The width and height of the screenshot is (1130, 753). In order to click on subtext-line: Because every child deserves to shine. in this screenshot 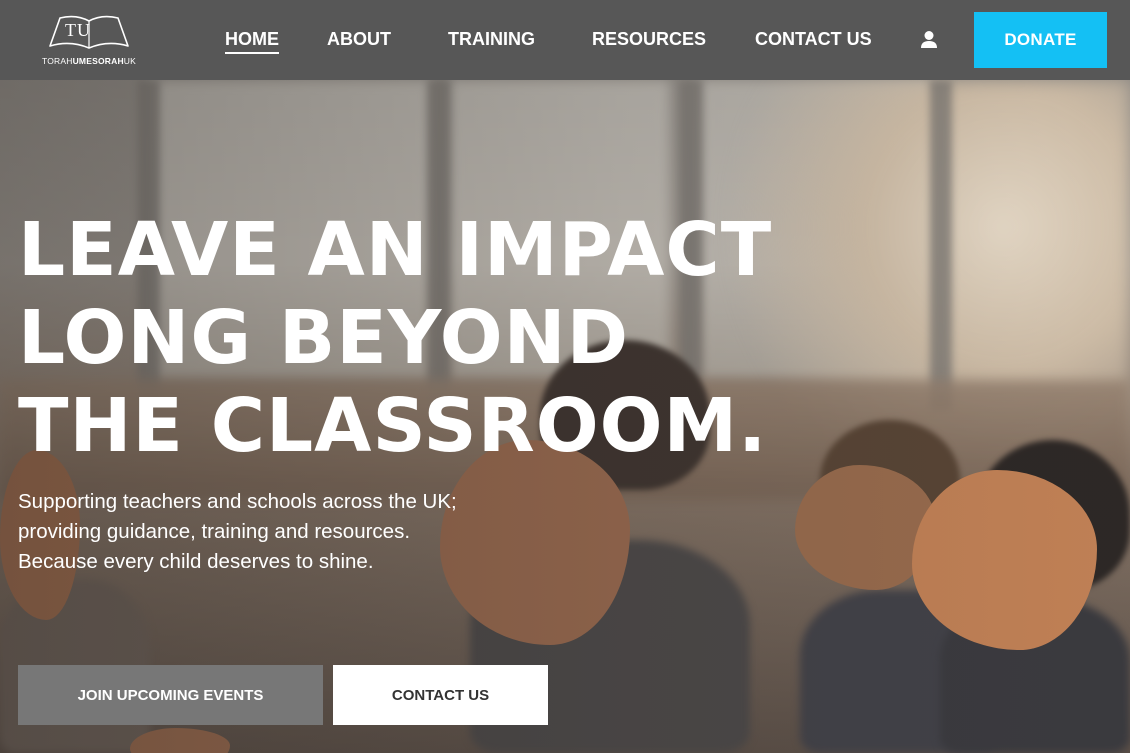, I will do `click(196, 561)`.